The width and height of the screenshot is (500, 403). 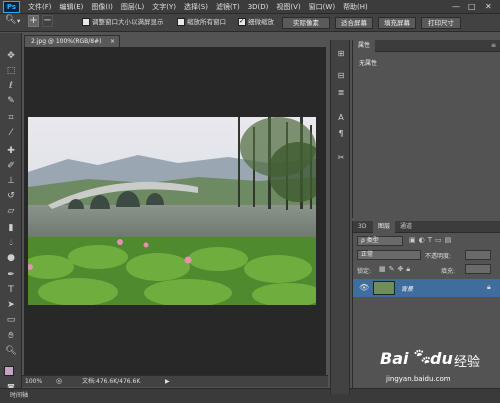 What do you see at coordinates (426, 46) in the screenshot?
I see `properties-tabs: 属性 ≡` at bounding box center [426, 46].